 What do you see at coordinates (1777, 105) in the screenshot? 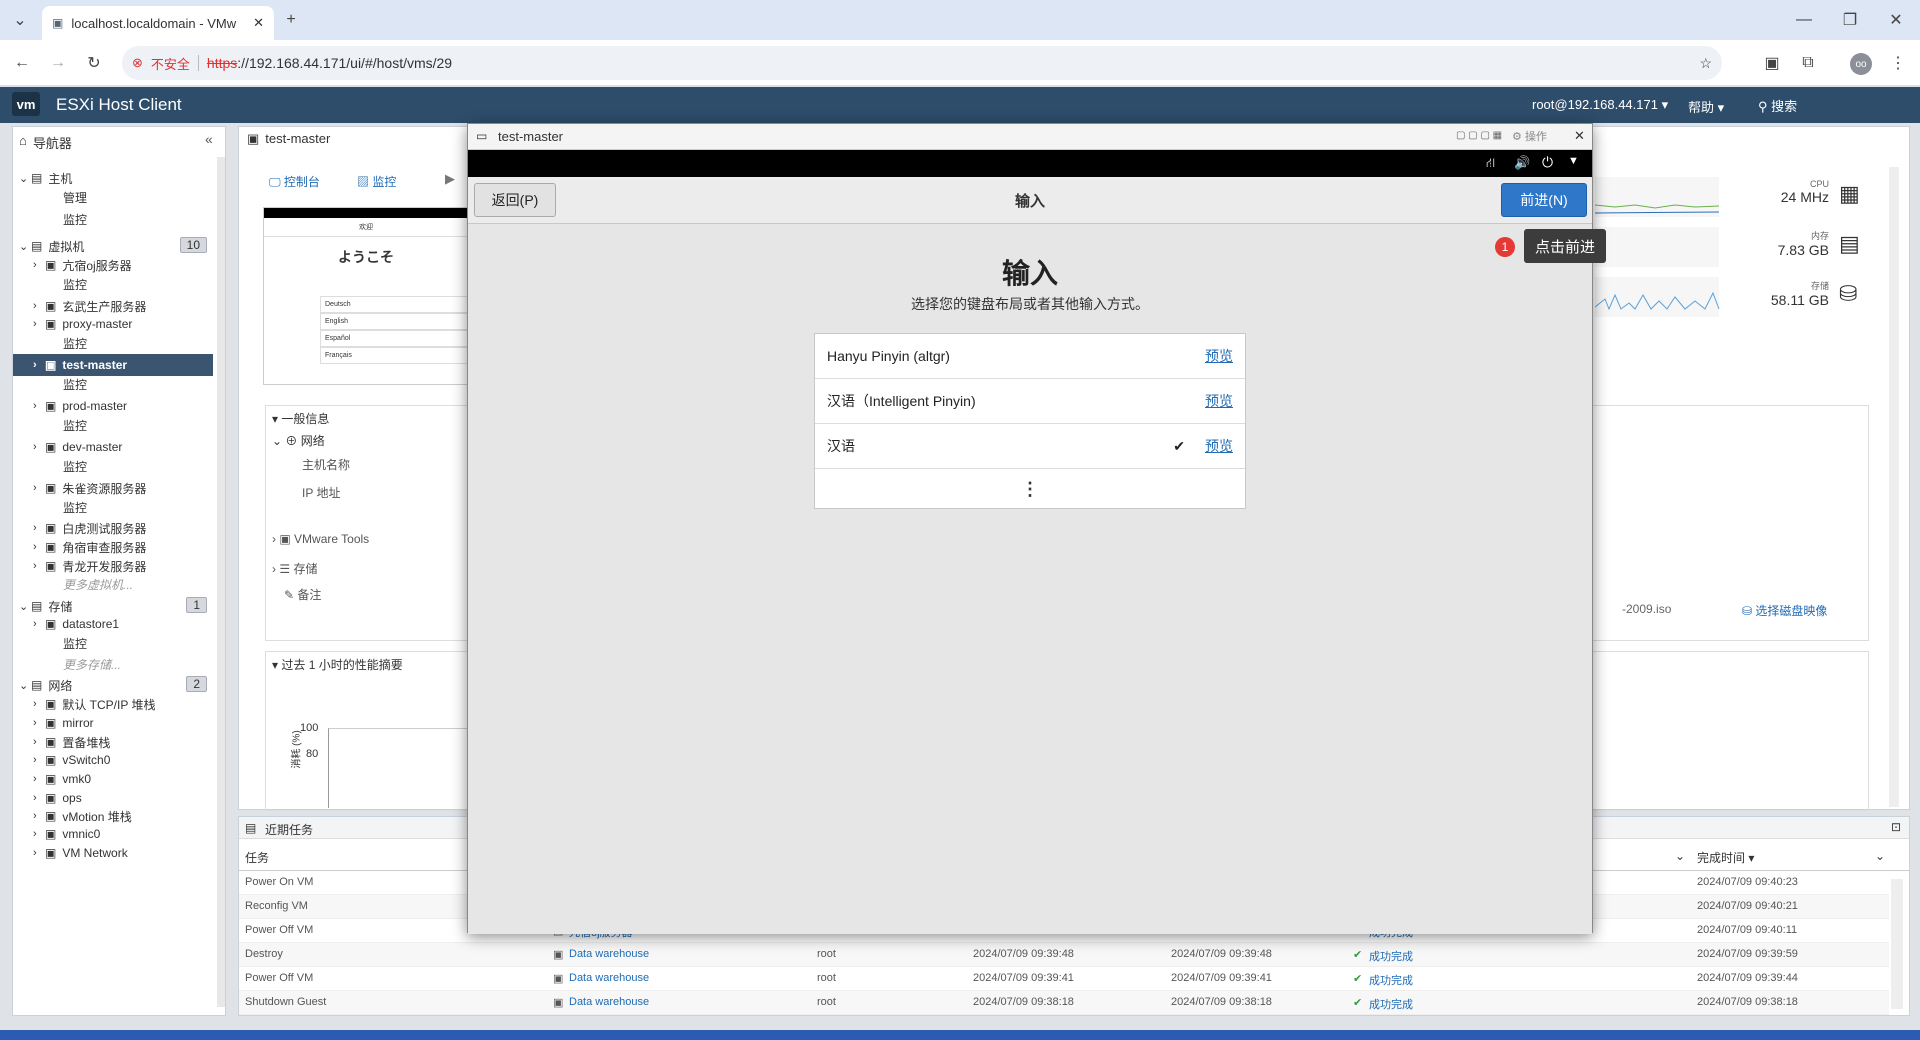
I see `search-button: ⚲ 搜索` at bounding box center [1777, 105].